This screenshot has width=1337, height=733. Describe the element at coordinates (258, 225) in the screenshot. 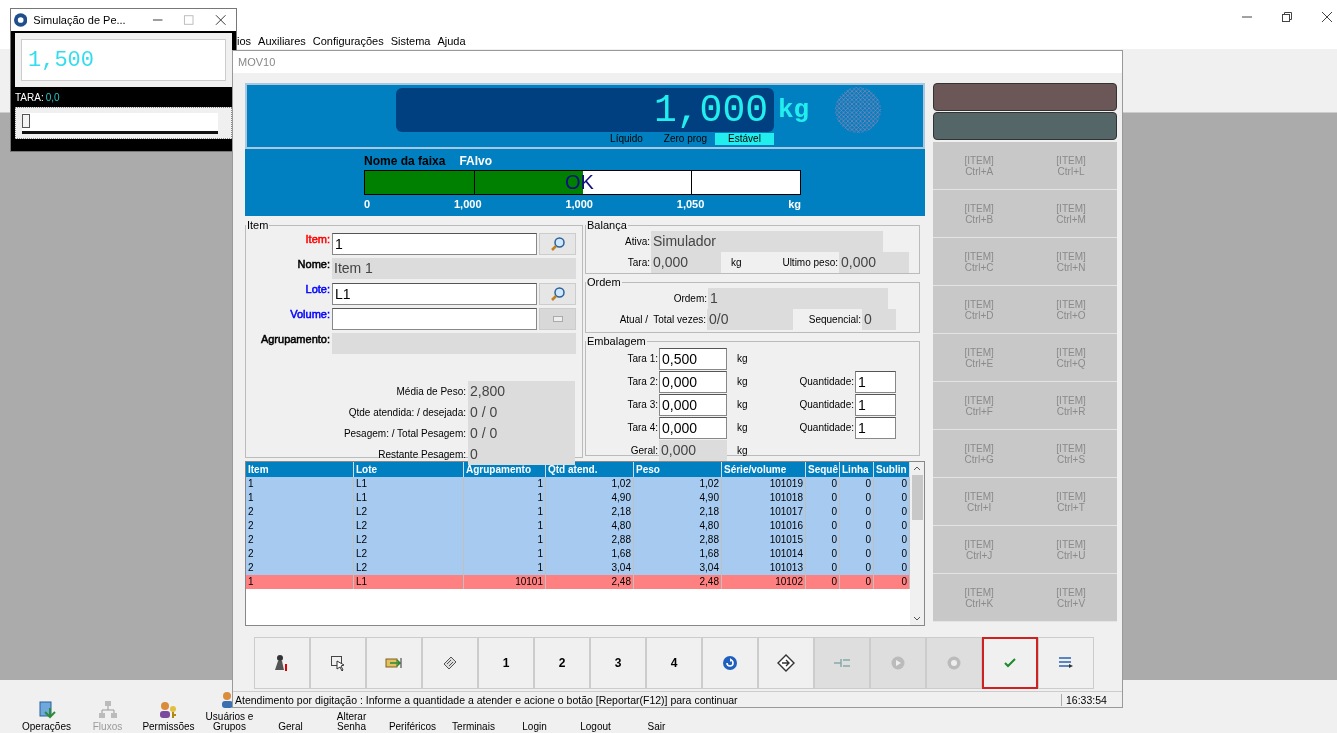

I see `group-title: Item` at that location.